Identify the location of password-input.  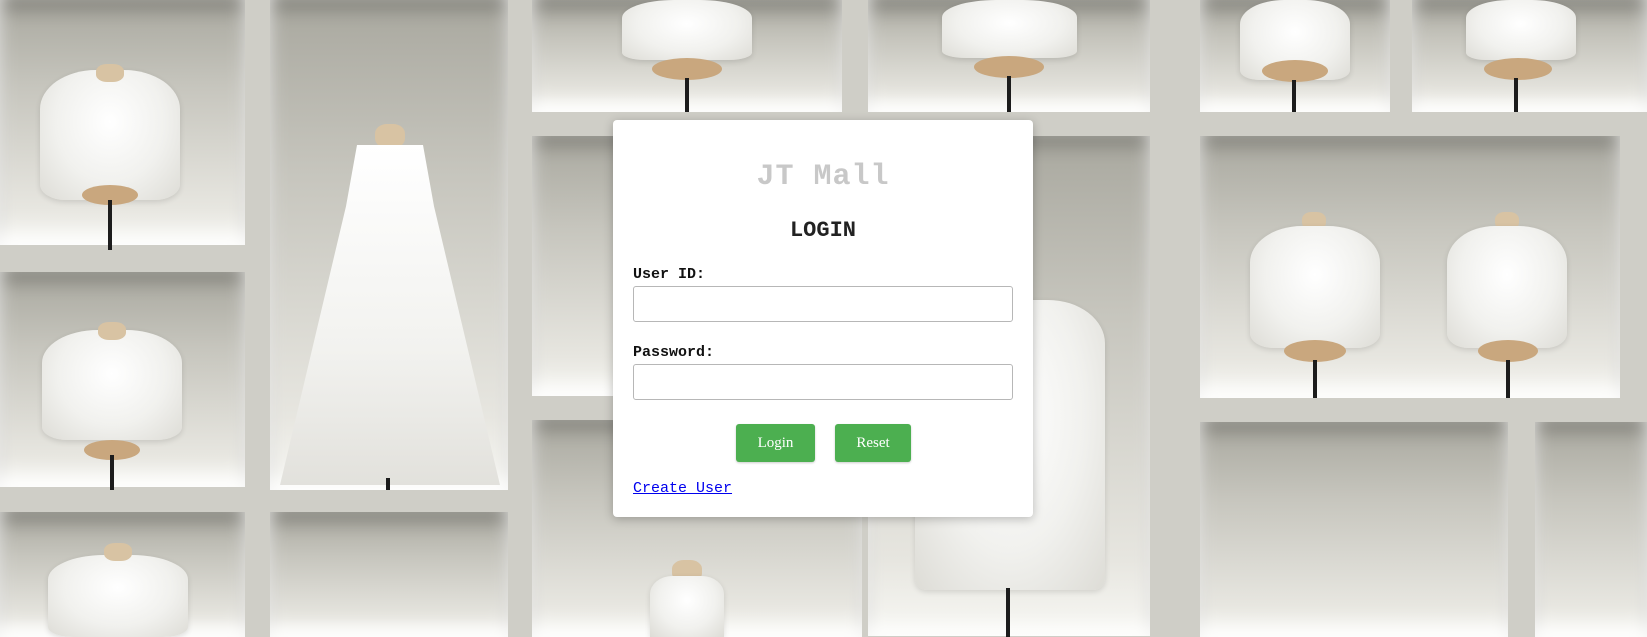
(823, 382).